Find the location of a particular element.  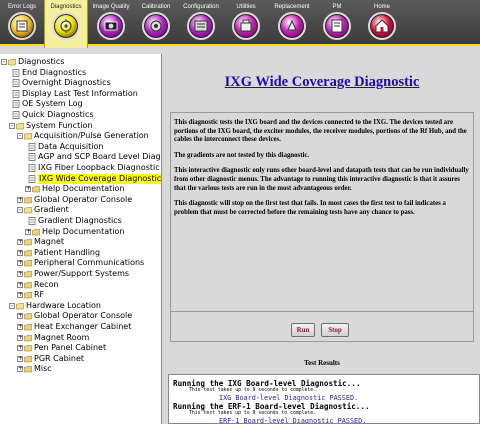

toolbar-label: Configuration is located at coordinates (201, 7).